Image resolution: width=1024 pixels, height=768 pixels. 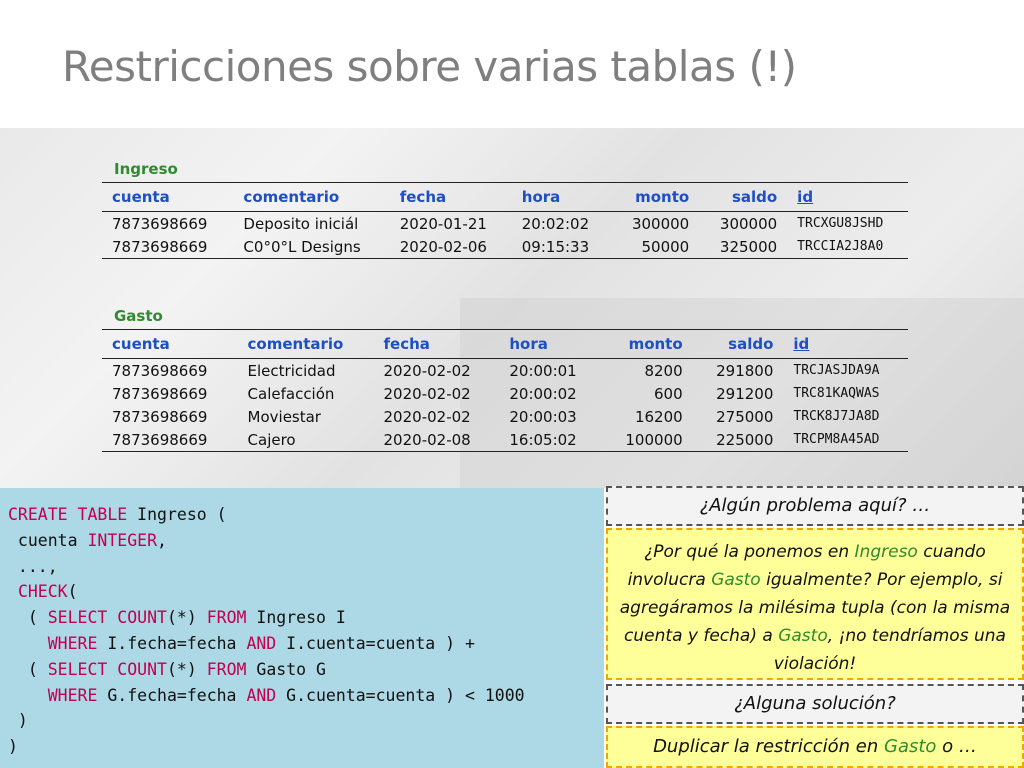 What do you see at coordinates (748, 246) in the screenshot?
I see `cell-saldo: 325000` at bounding box center [748, 246].